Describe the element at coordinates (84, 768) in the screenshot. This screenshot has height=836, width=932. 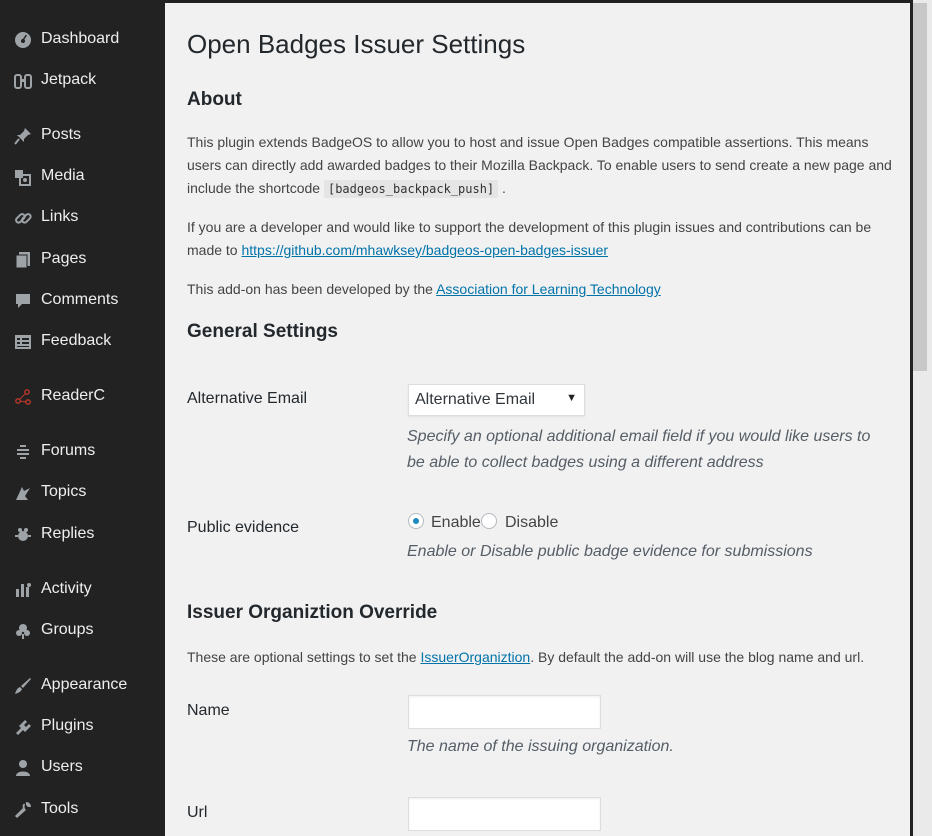
I see `sidebar-item-users: Users` at that location.